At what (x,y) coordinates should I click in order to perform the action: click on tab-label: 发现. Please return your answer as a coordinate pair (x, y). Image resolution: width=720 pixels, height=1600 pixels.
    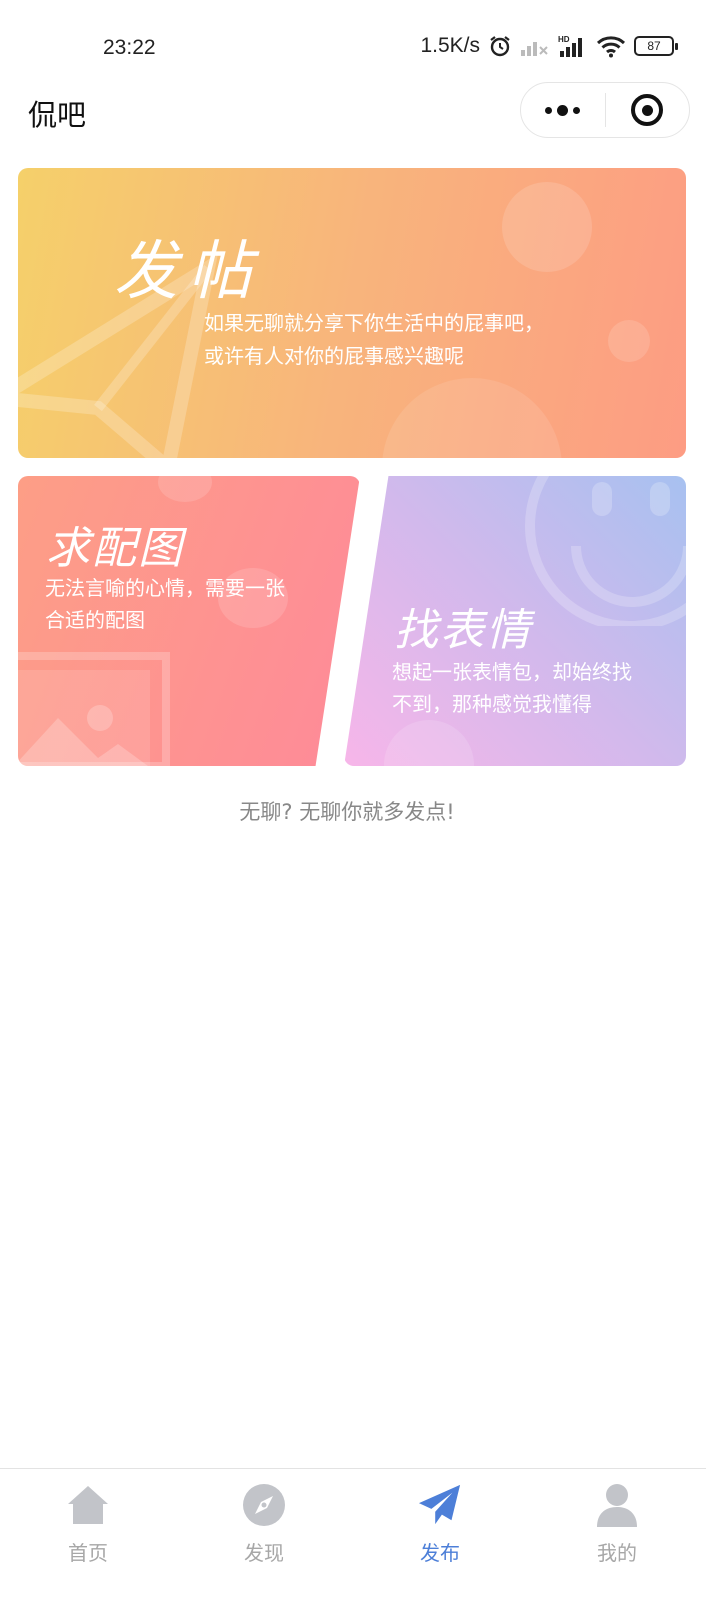
    Looking at the image, I should click on (264, 1553).